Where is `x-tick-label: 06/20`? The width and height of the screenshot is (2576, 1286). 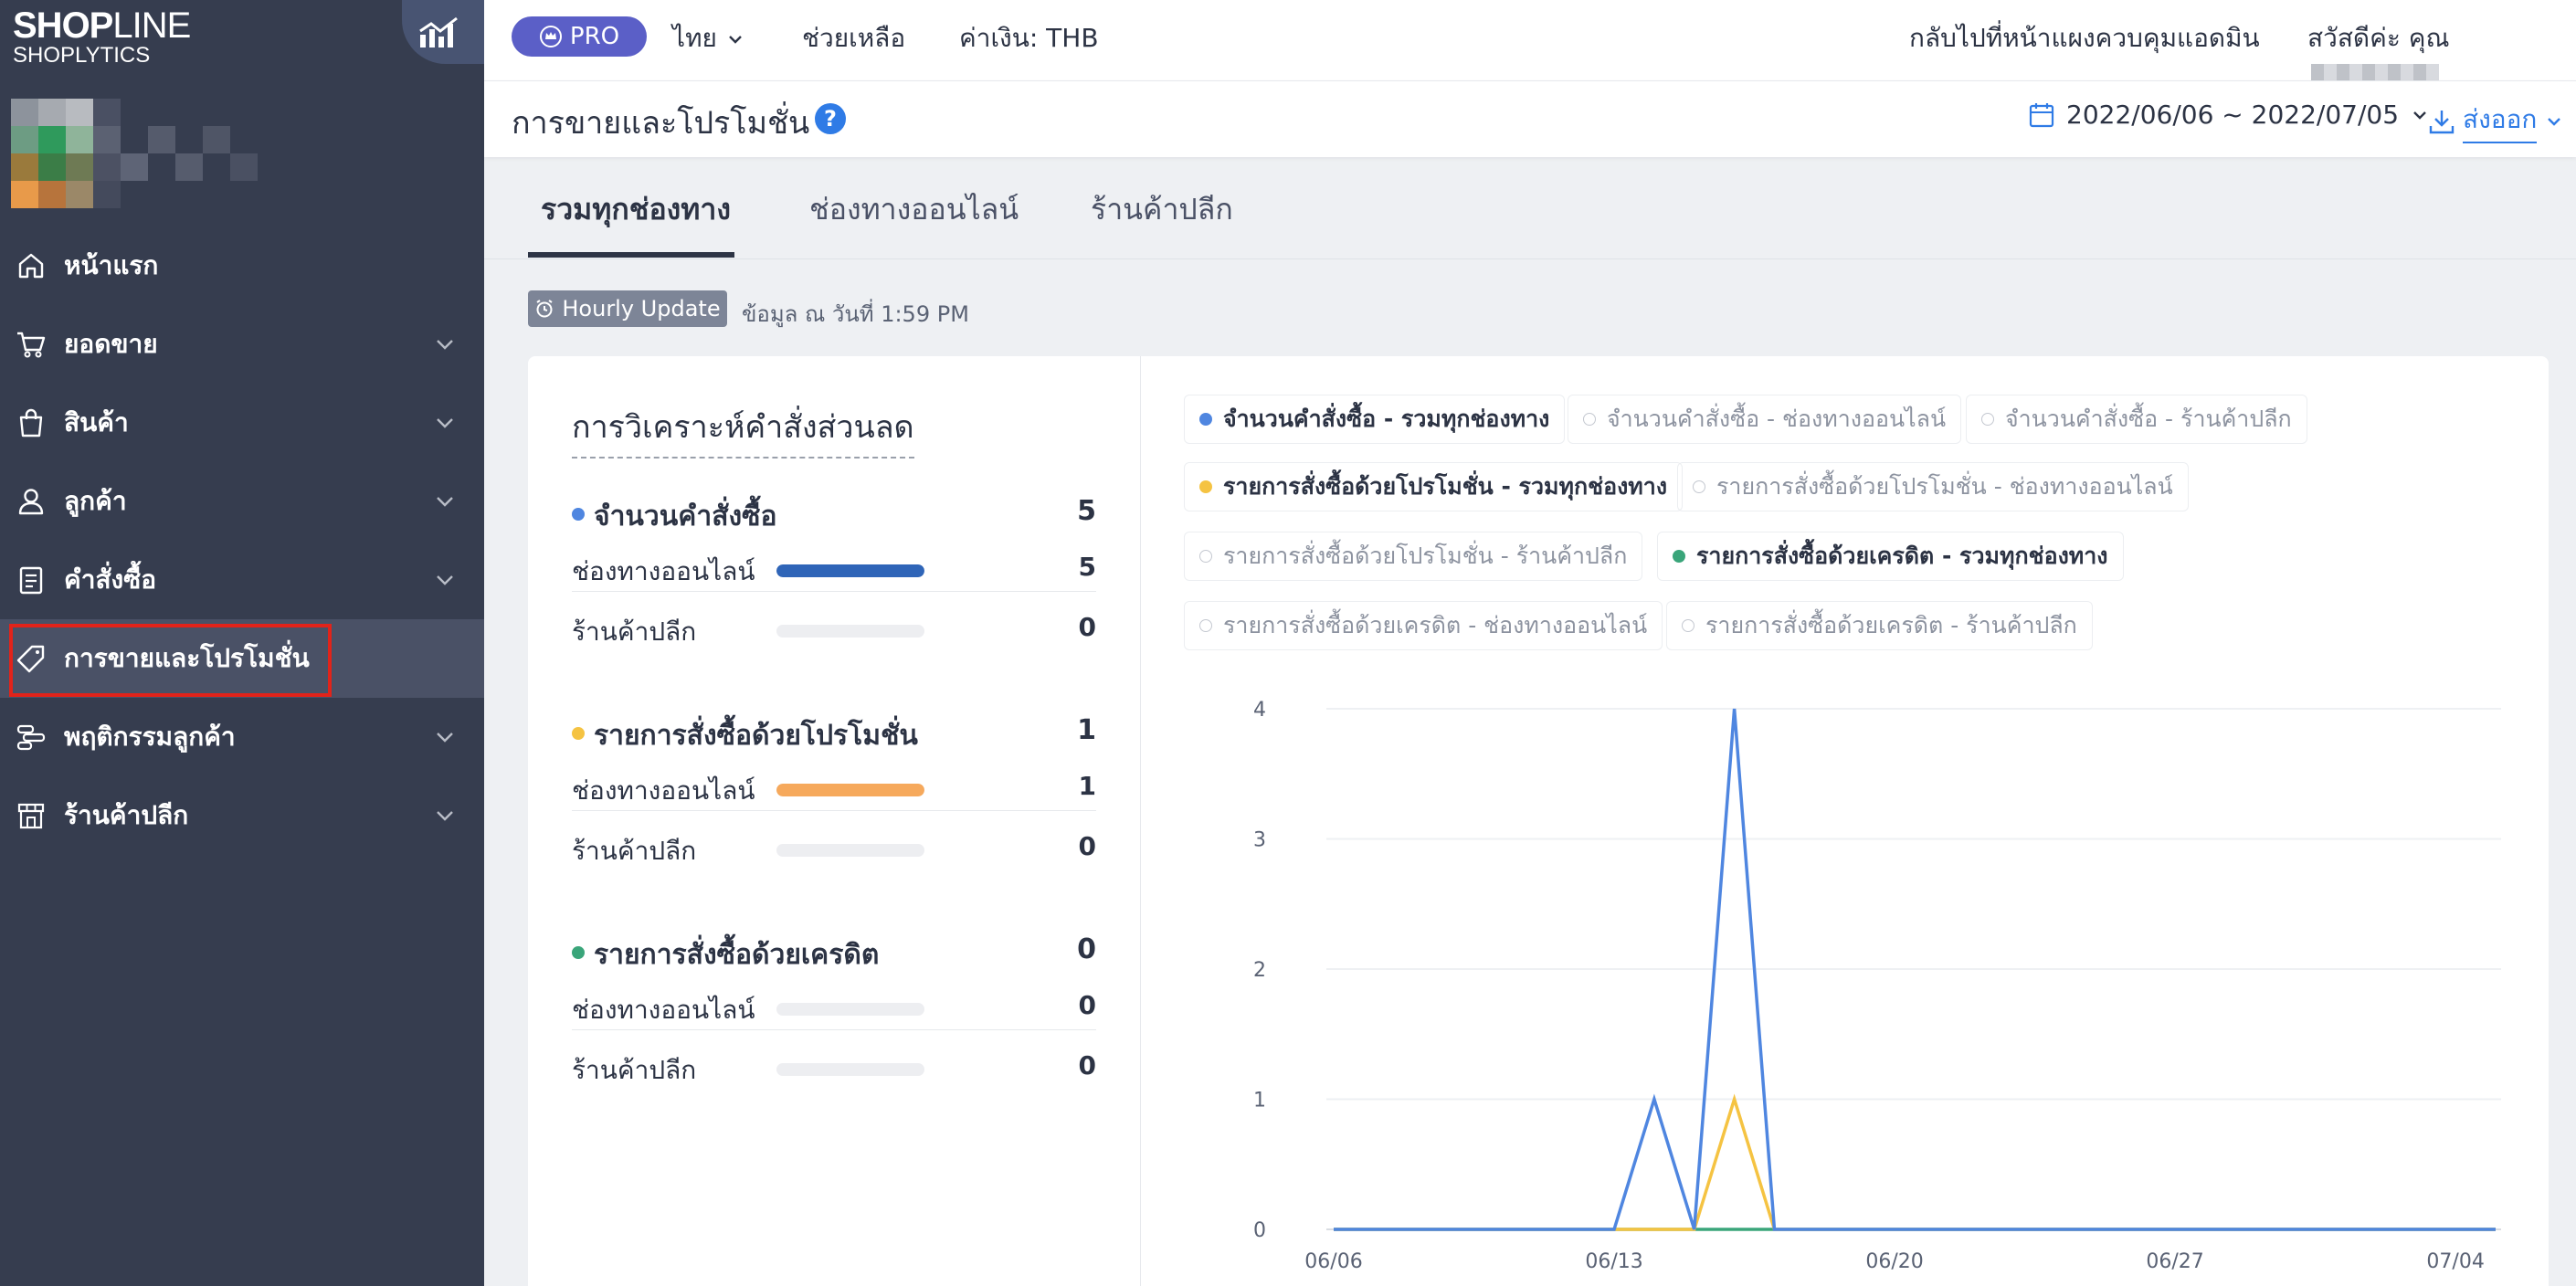 x-tick-label: 06/20 is located at coordinates (1894, 1261).